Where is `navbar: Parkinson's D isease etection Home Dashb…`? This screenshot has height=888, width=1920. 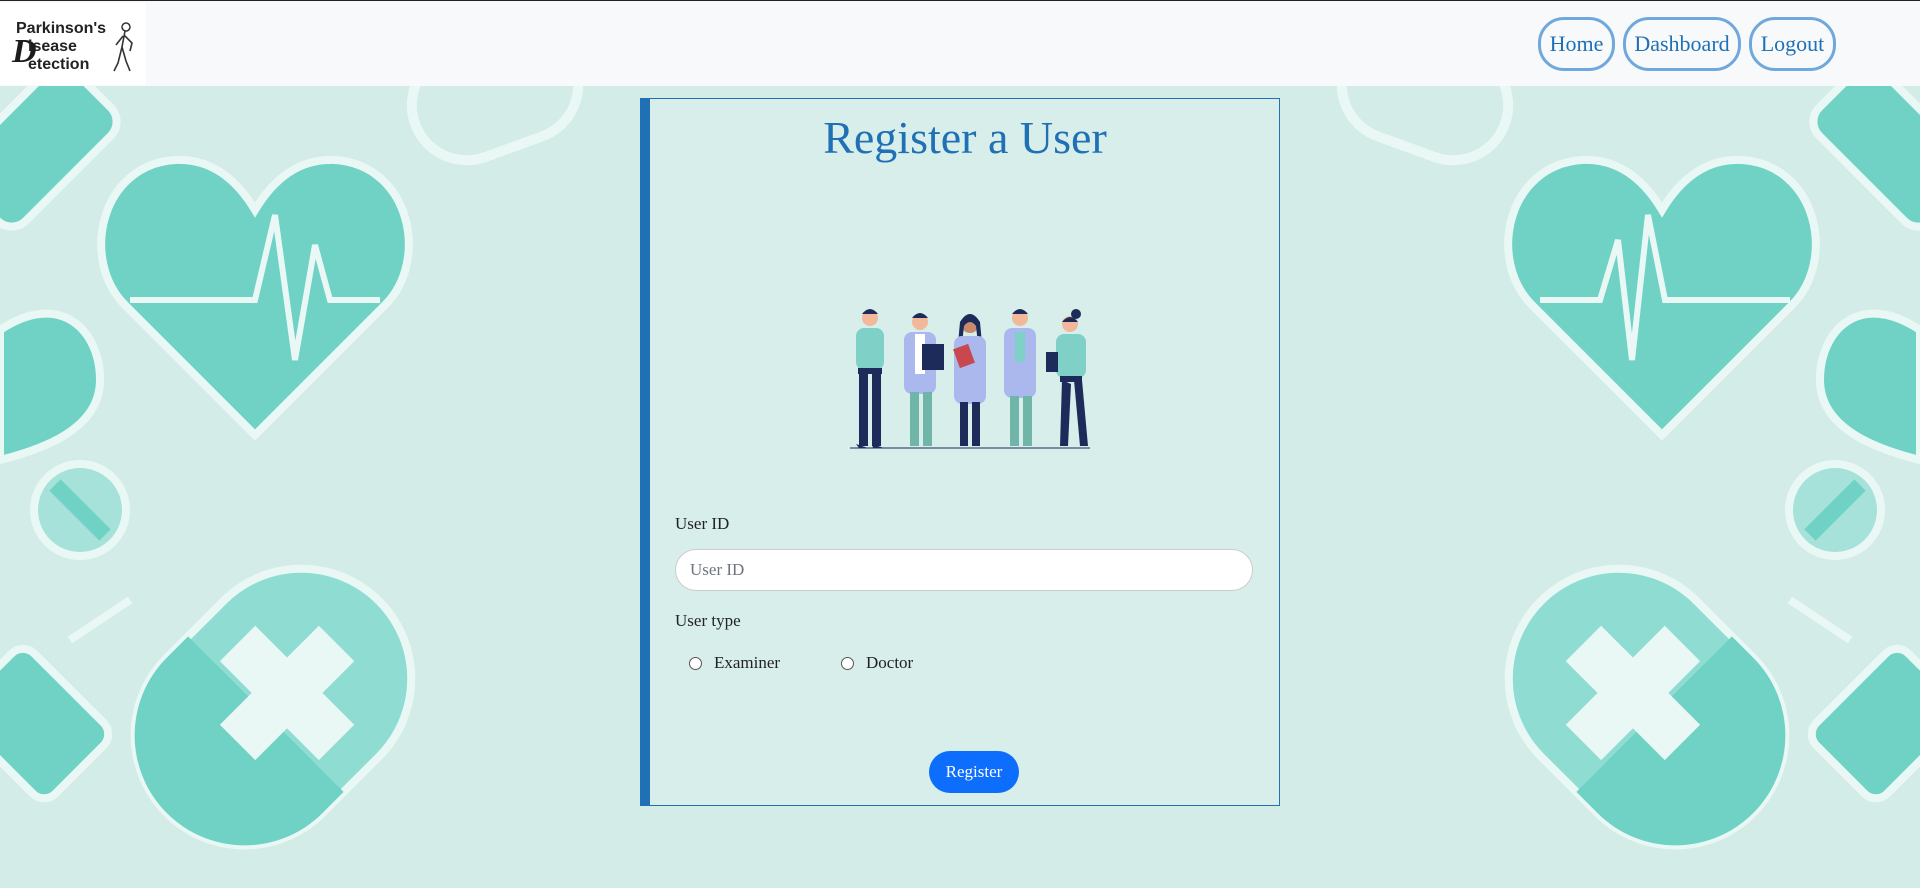 navbar: Parkinson's D isease etection Home Dashb… is located at coordinates (960, 43).